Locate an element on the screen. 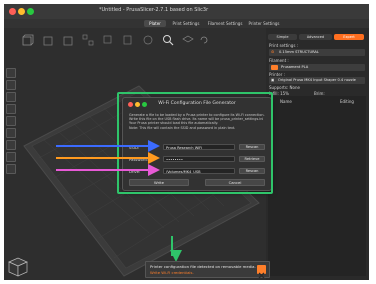  close-icon is located at coordinates (261, 272).